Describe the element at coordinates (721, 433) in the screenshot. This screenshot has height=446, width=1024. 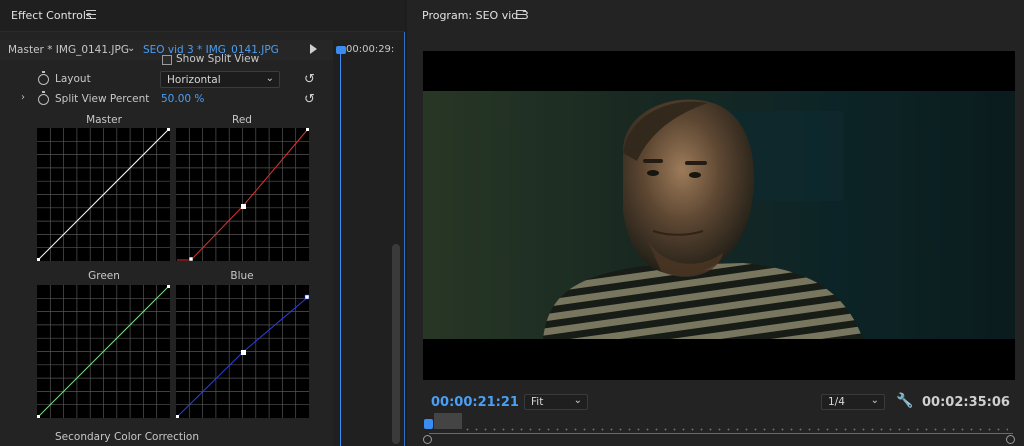
I see `zoom-scrollbar` at that location.